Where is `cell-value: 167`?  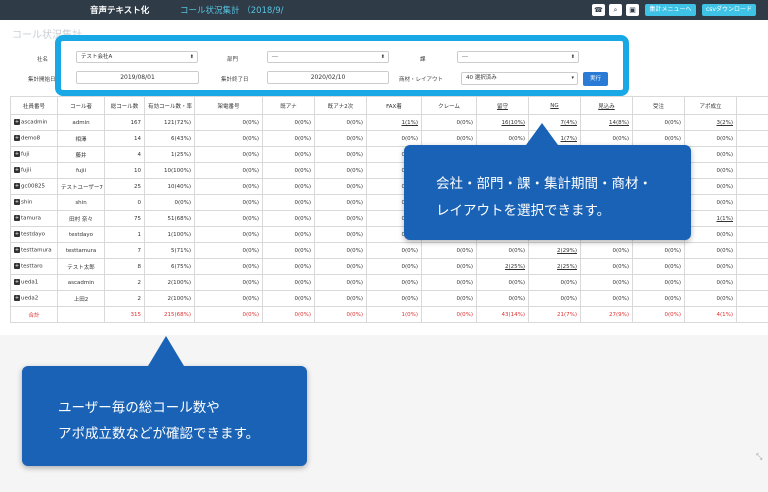
cell-value: 167 is located at coordinates (136, 122).